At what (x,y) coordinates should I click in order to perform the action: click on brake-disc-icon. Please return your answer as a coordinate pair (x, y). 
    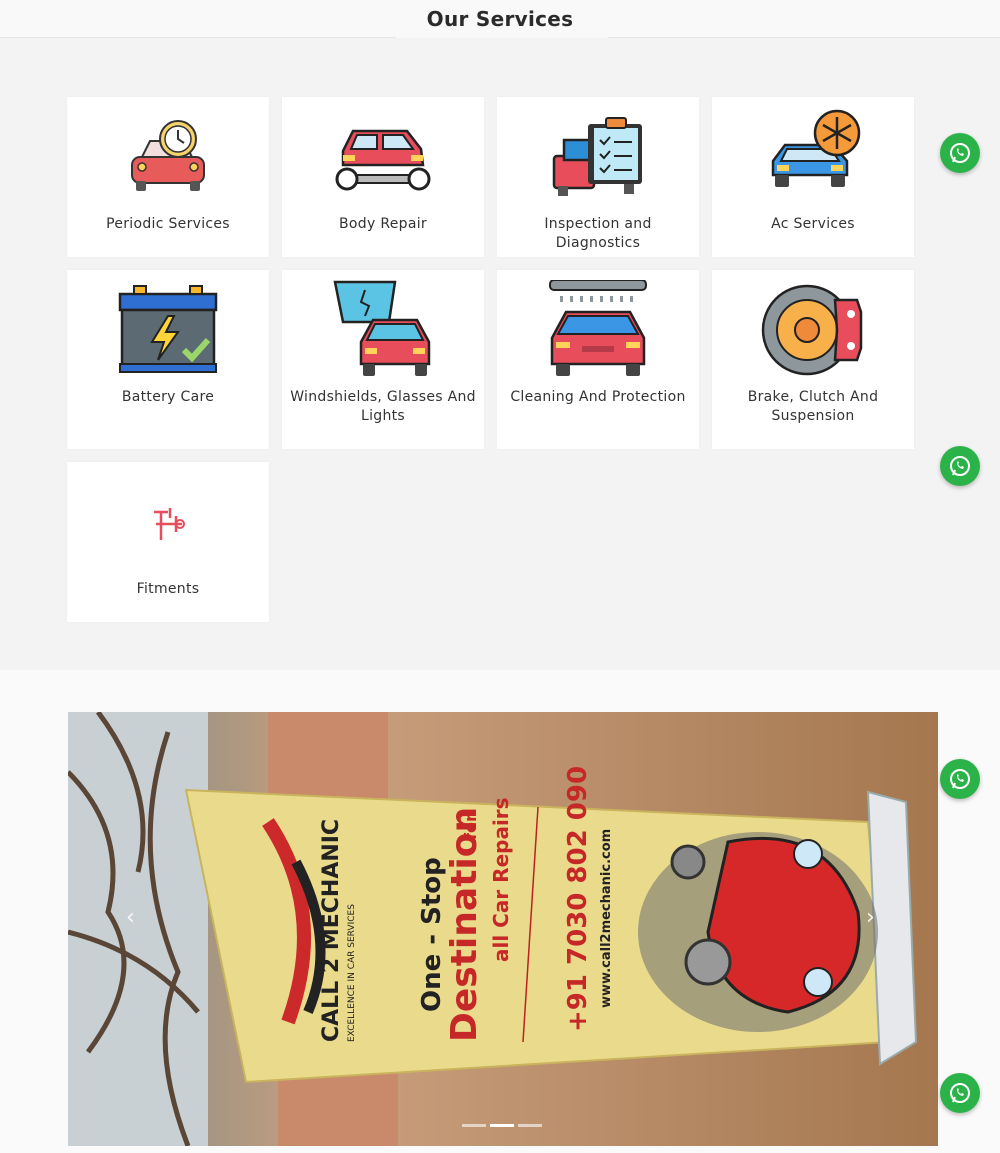
    Looking at the image, I should click on (813, 330).